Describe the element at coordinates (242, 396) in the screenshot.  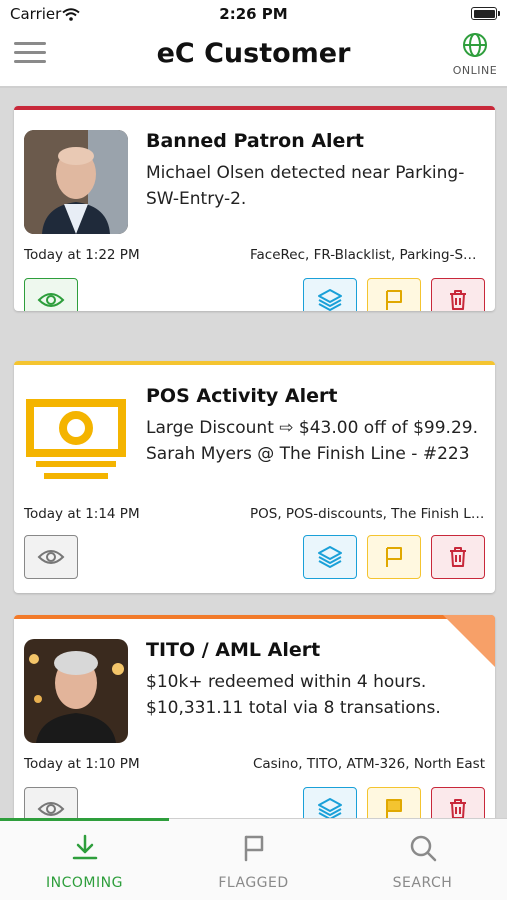
I see `alert-title: POS Activity Alert` at that location.